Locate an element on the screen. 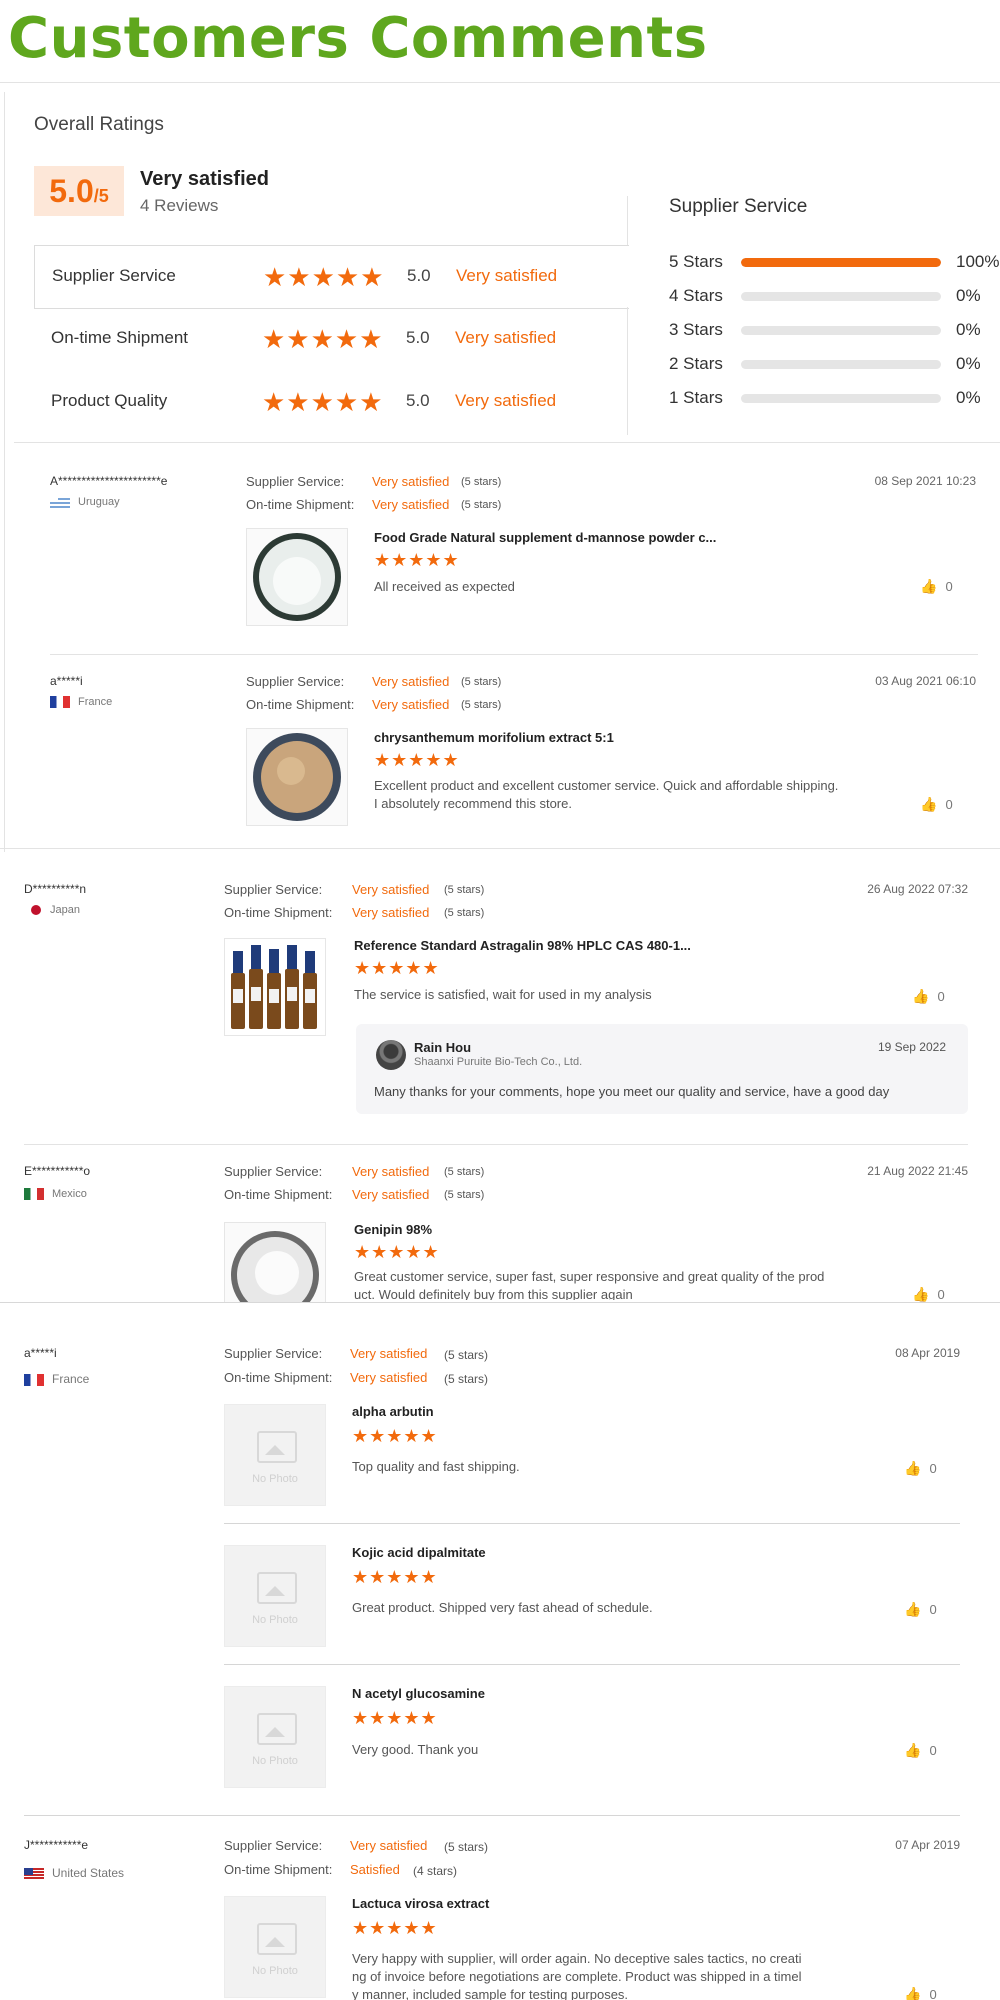 This screenshot has width=1000, height=2000. star-bar-2: 2 Stars 0% is located at coordinates (834, 364).